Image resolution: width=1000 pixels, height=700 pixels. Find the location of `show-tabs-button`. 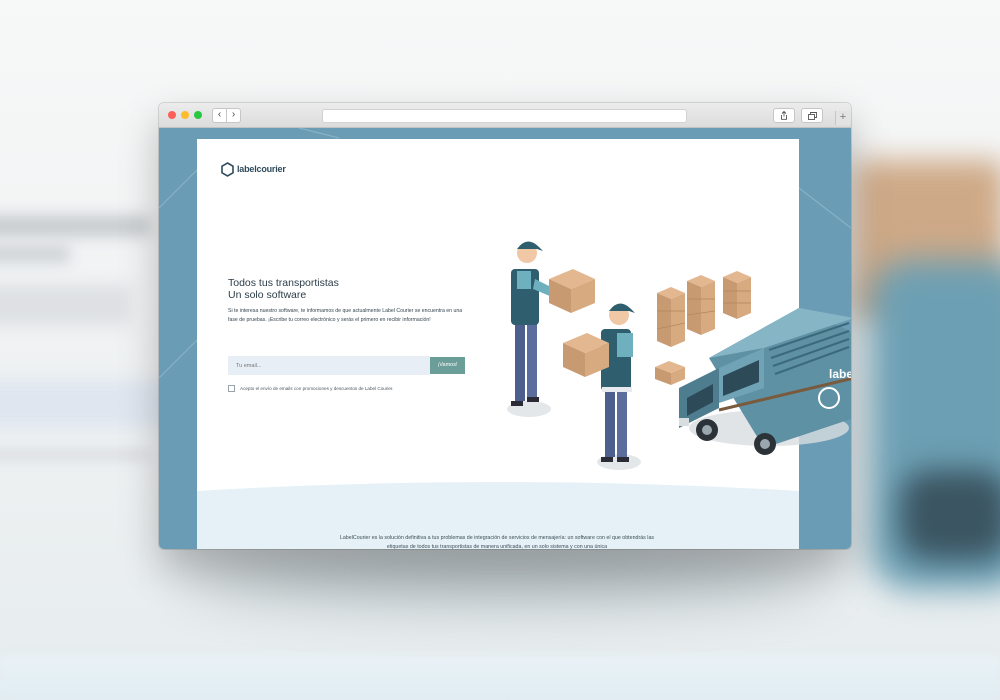

show-tabs-button is located at coordinates (812, 115).